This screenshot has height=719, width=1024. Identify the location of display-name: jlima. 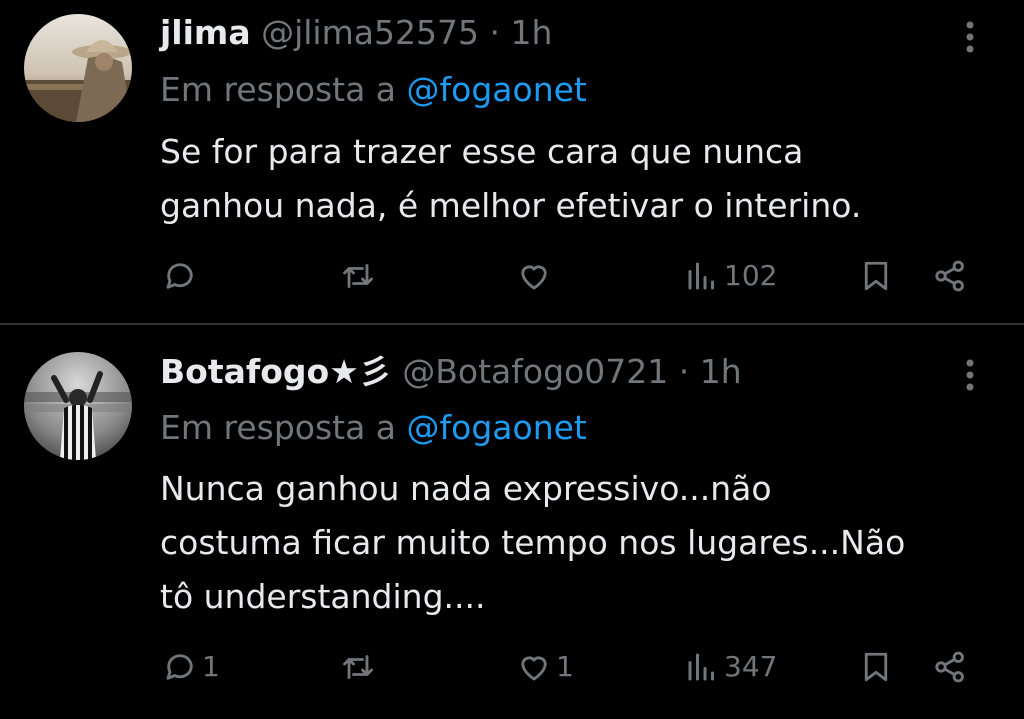
(205, 32).